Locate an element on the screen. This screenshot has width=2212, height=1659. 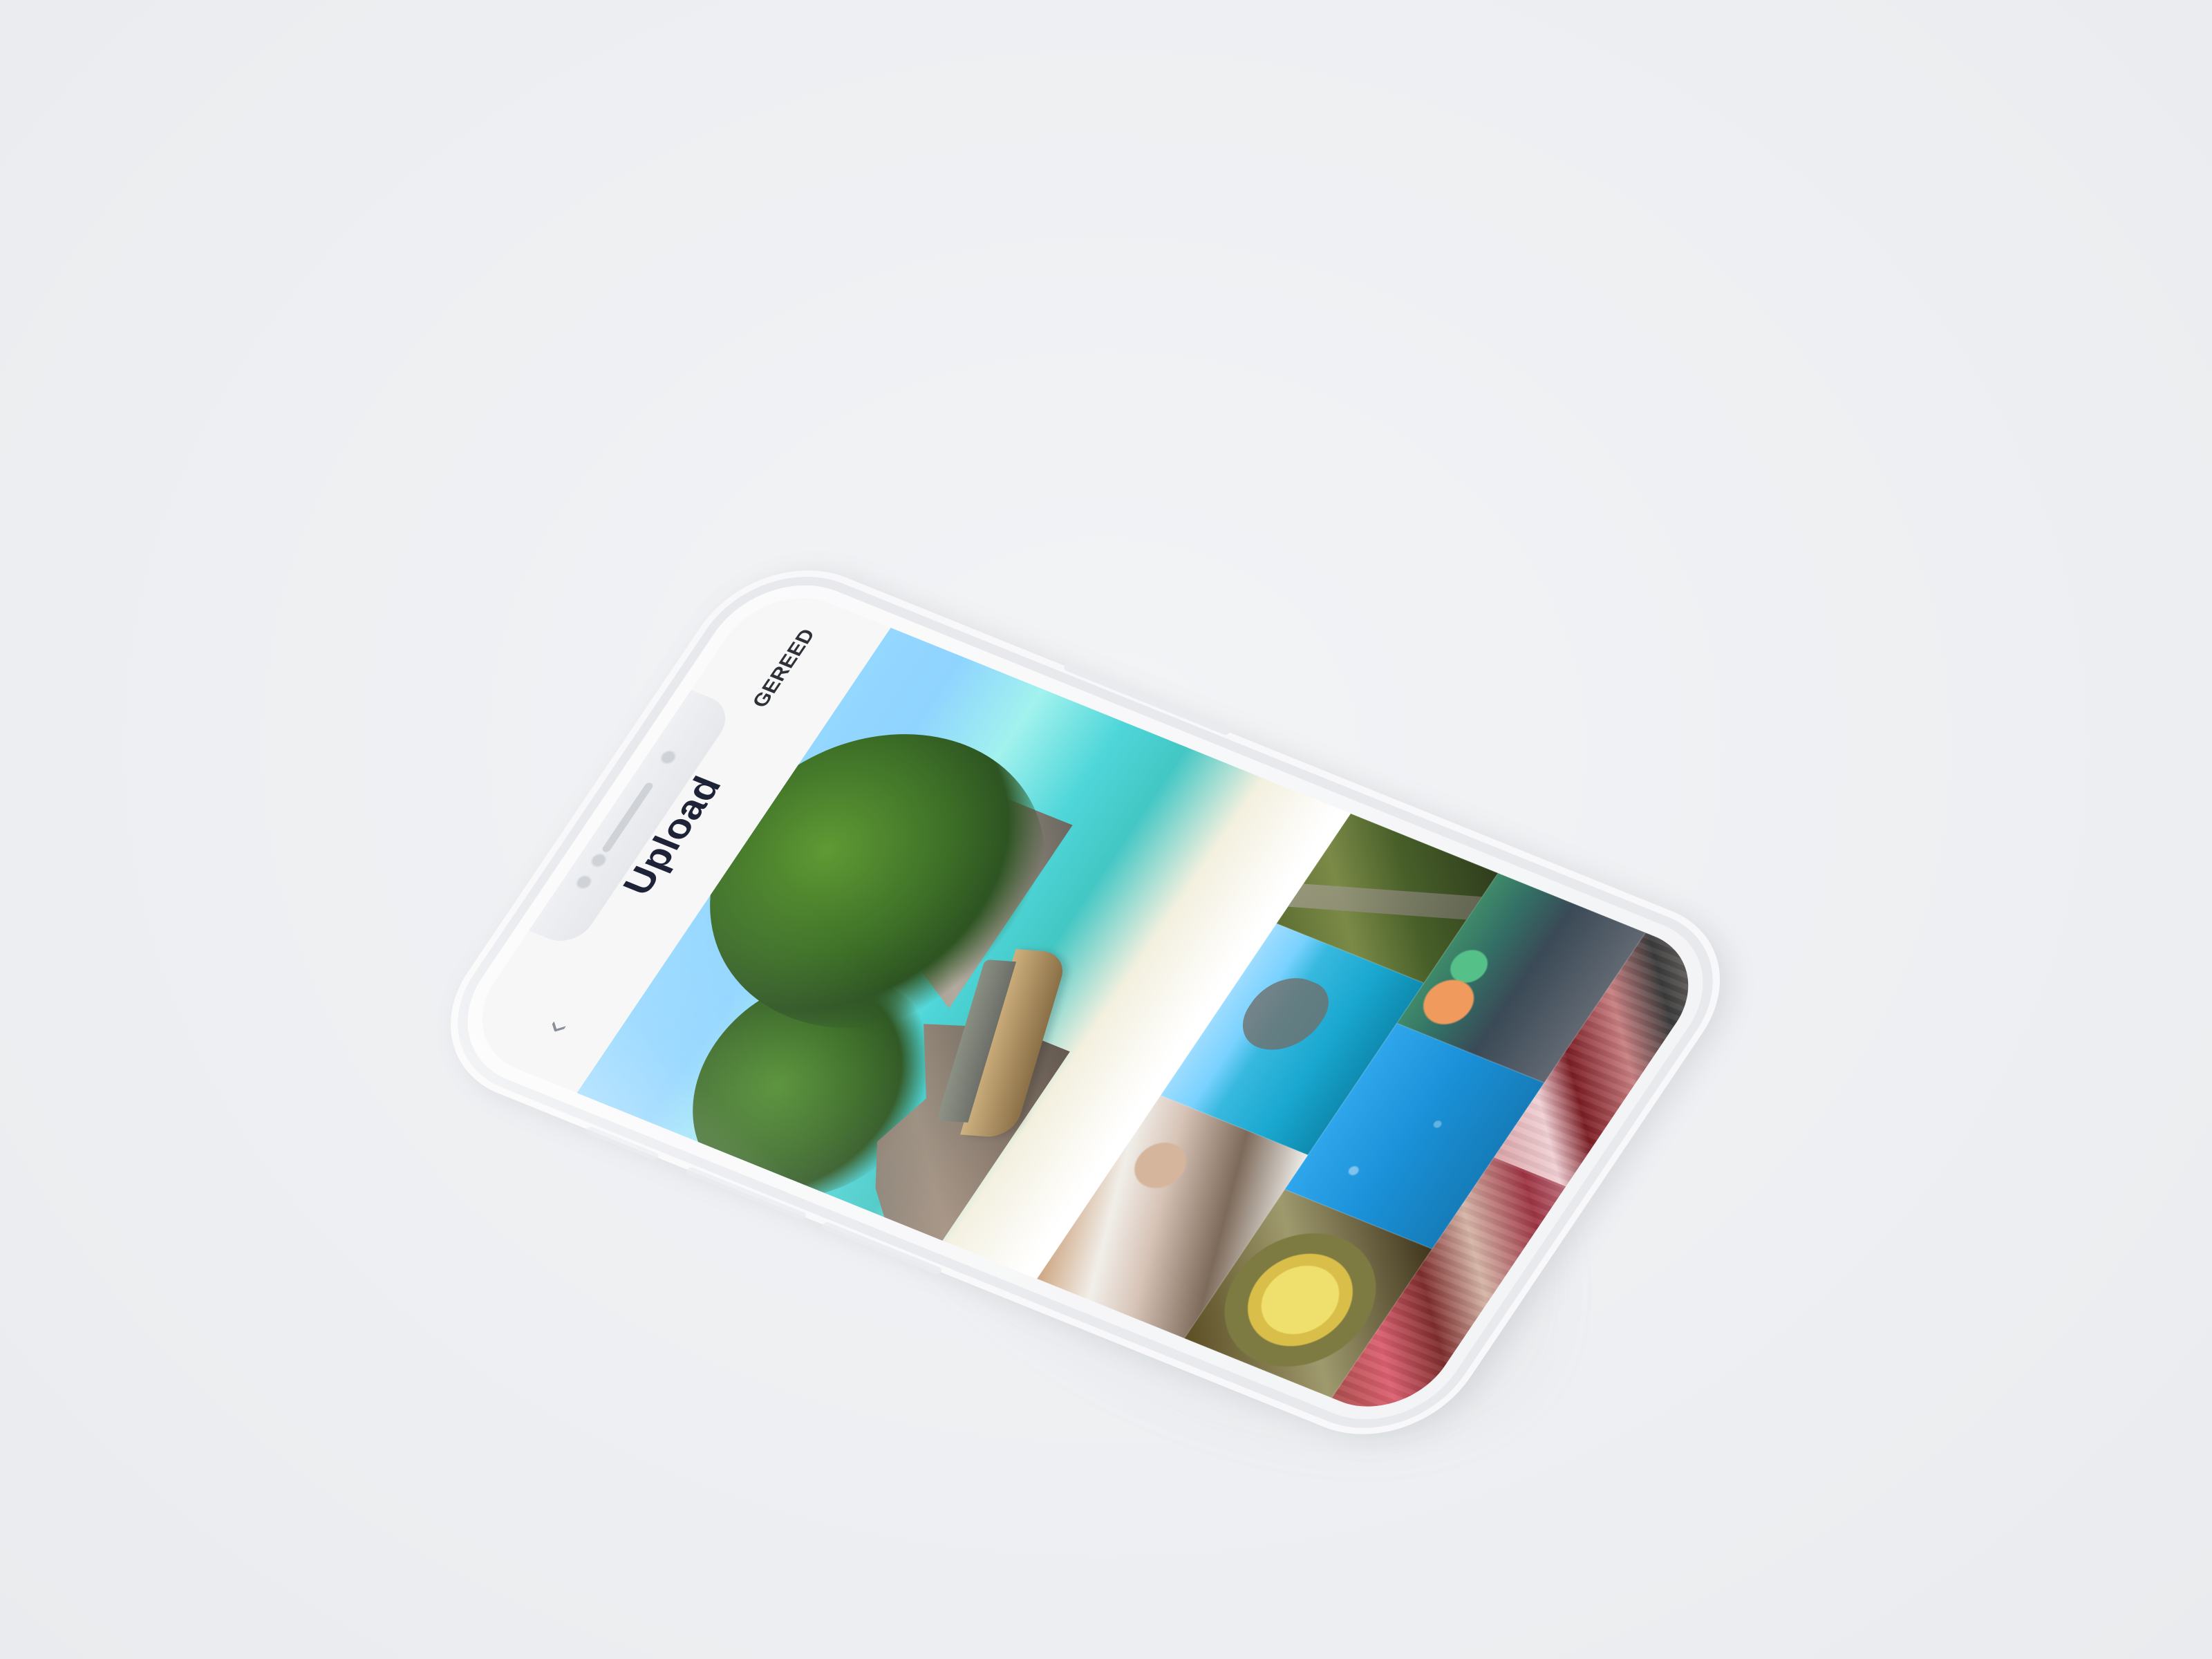
longtail-boat is located at coordinates (1014, 1043).